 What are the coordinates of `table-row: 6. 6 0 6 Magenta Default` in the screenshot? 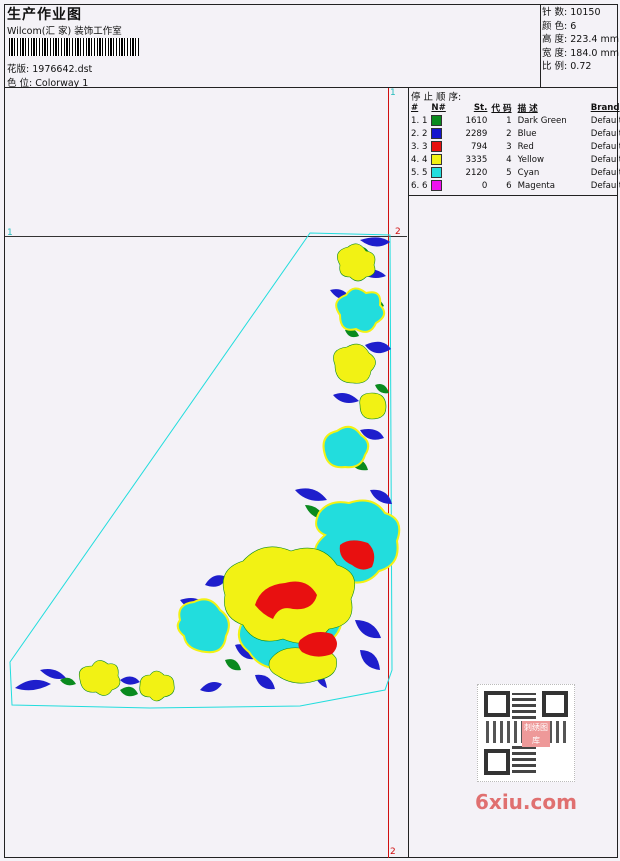 It's located at (514, 185).